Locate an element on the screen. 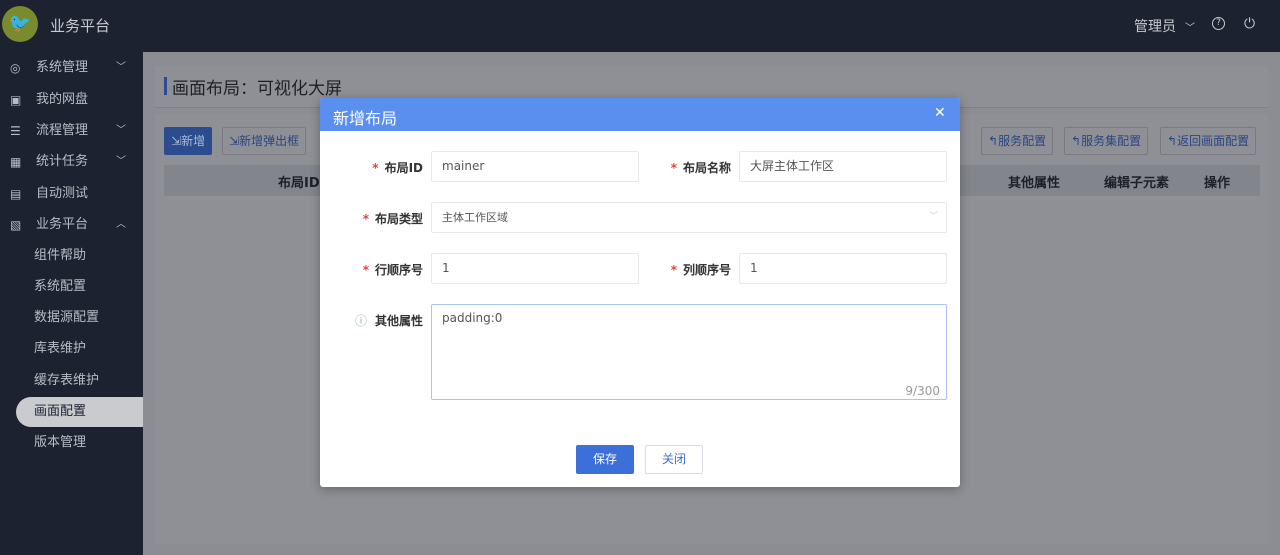 The image size is (1280, 555). sidebar-subitem: 版本管理 is located at coordinates (71, 443).